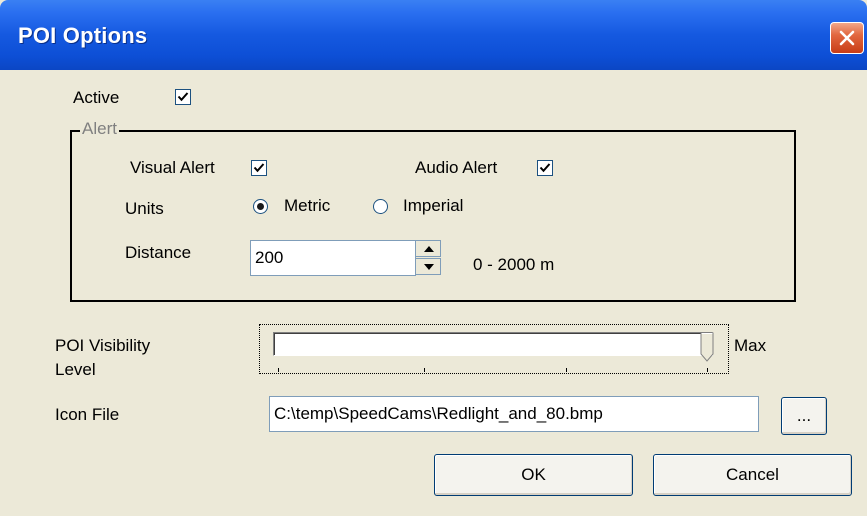 The width and height of the screenshot is (867, 516). I want to click on arrow-down-icon, so click(429, 267).